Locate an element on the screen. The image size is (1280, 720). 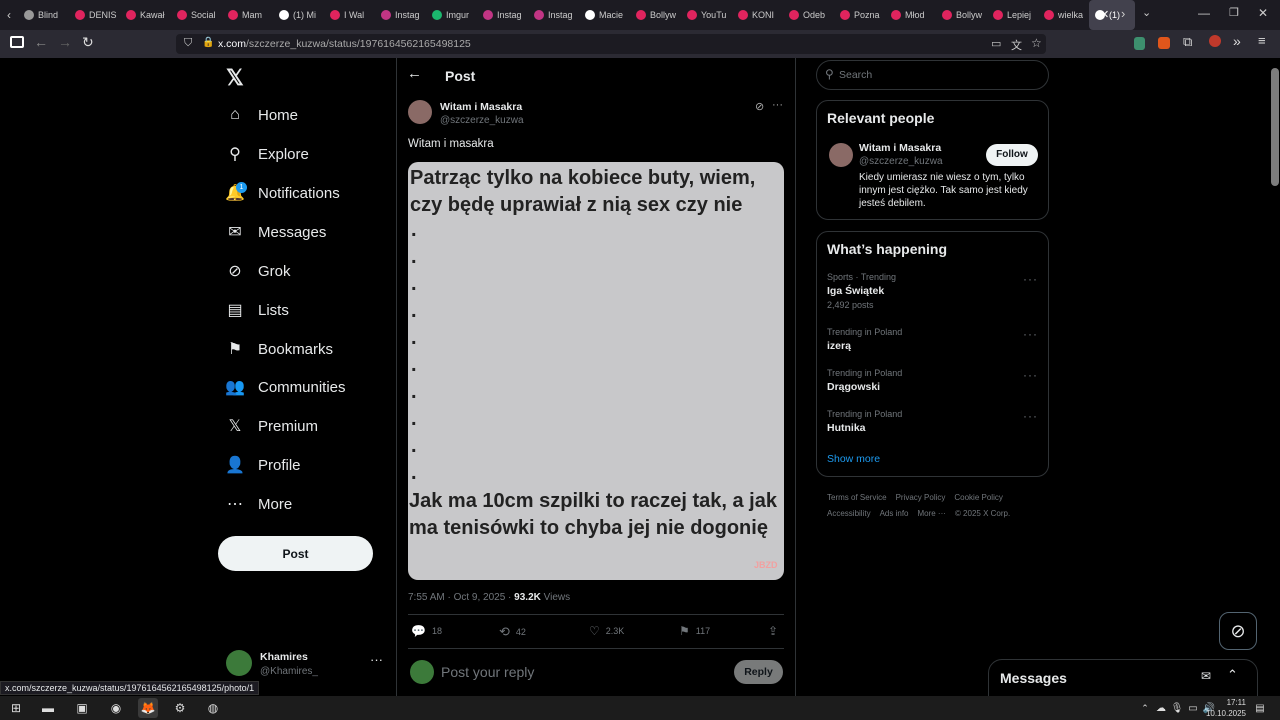
footer-link: Cookie Policy is located at coordinates (978, 497).